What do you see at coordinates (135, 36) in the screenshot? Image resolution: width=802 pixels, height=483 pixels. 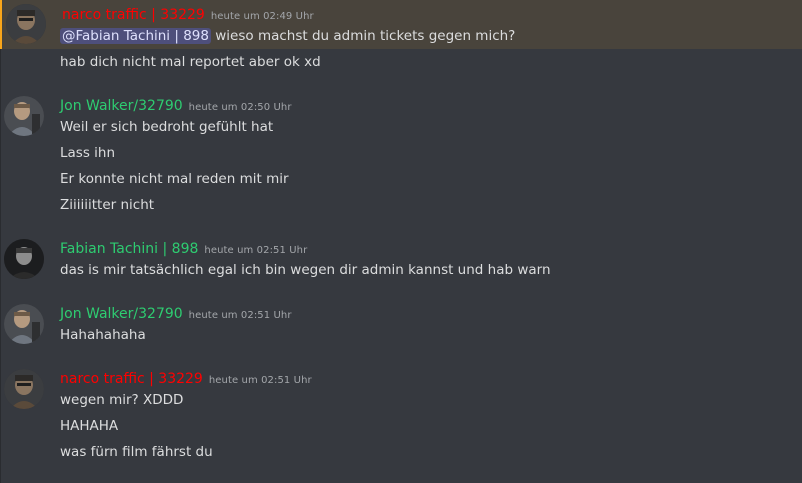 I see `user-mention: @Fabian Tachini | 898` at bounding box center [135, 36].